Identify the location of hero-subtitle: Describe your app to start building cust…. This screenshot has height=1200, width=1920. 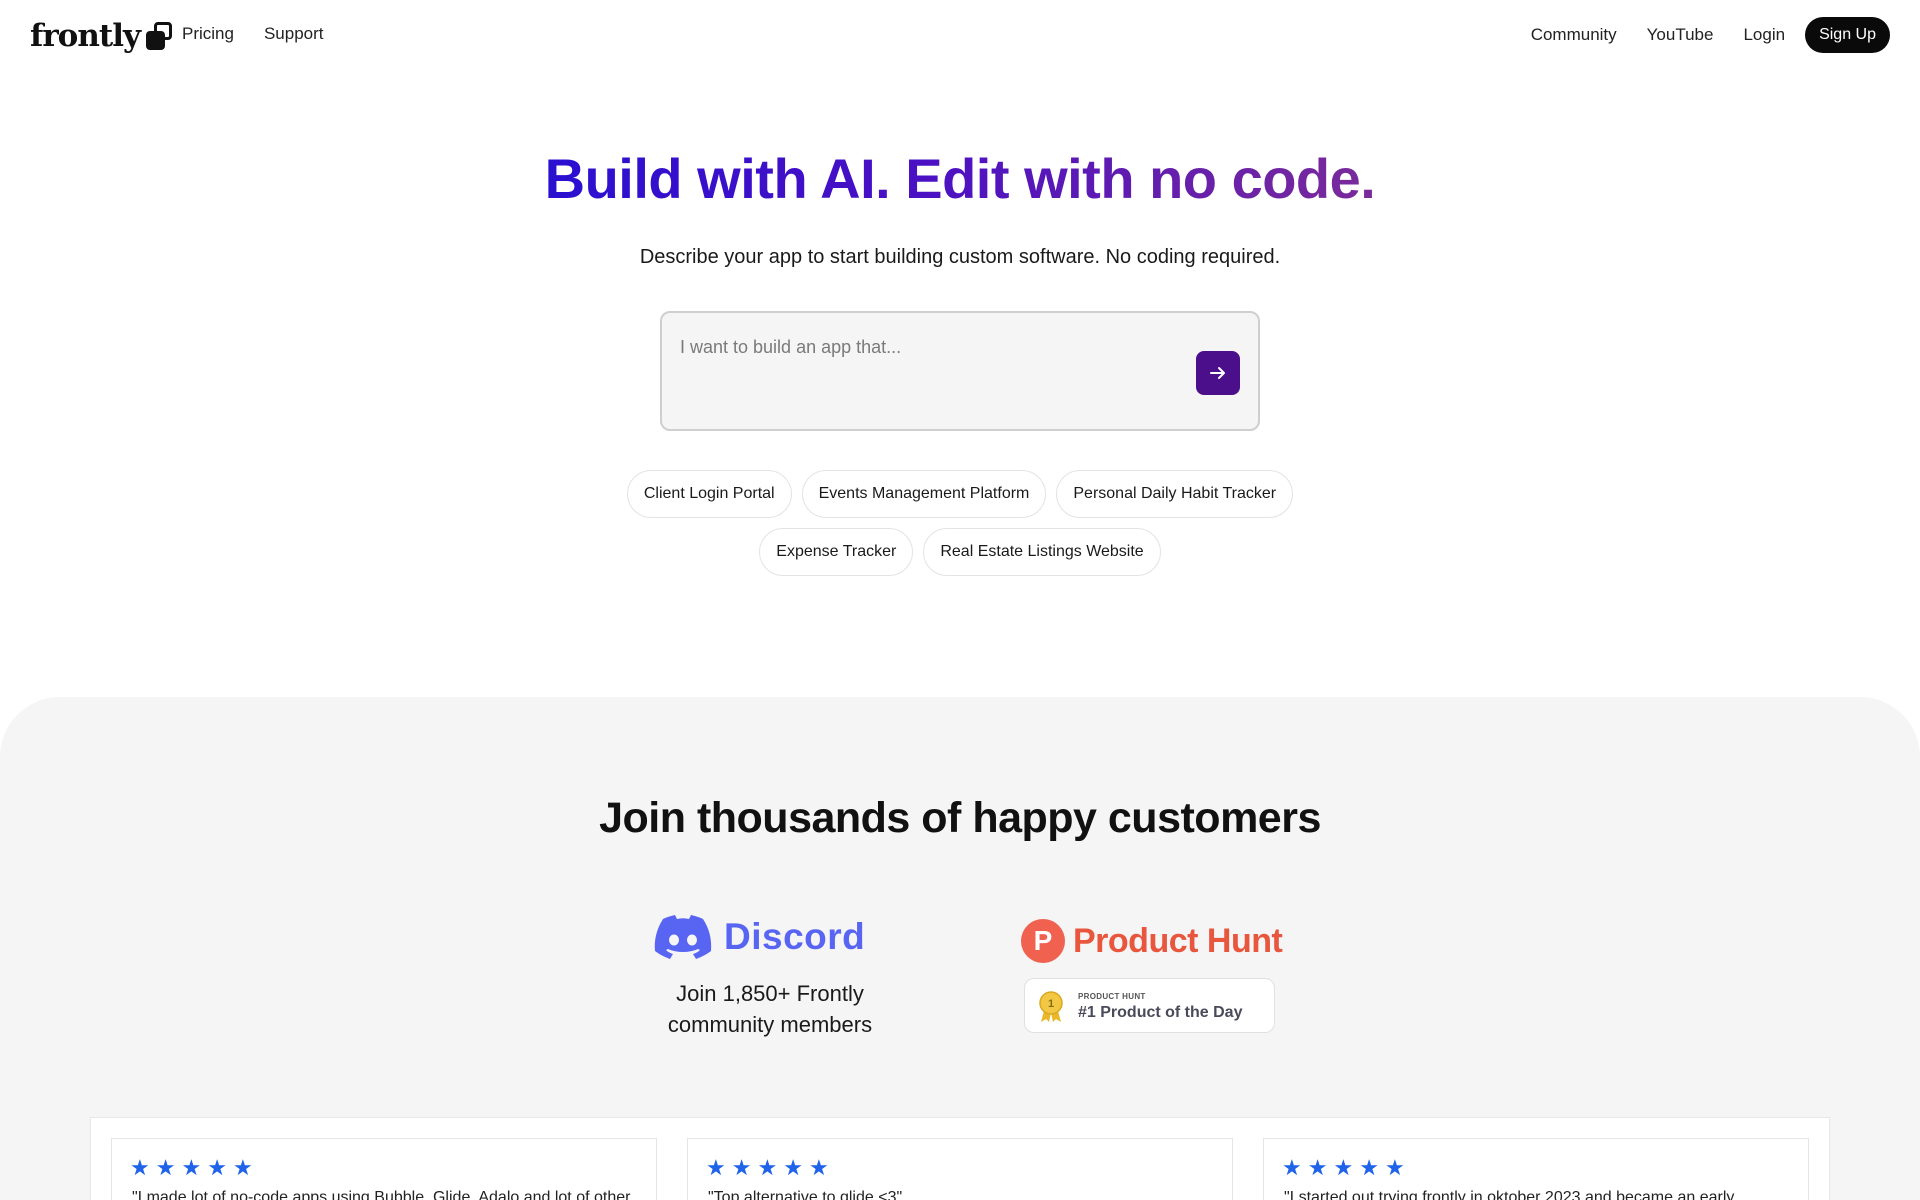
(960, 257).